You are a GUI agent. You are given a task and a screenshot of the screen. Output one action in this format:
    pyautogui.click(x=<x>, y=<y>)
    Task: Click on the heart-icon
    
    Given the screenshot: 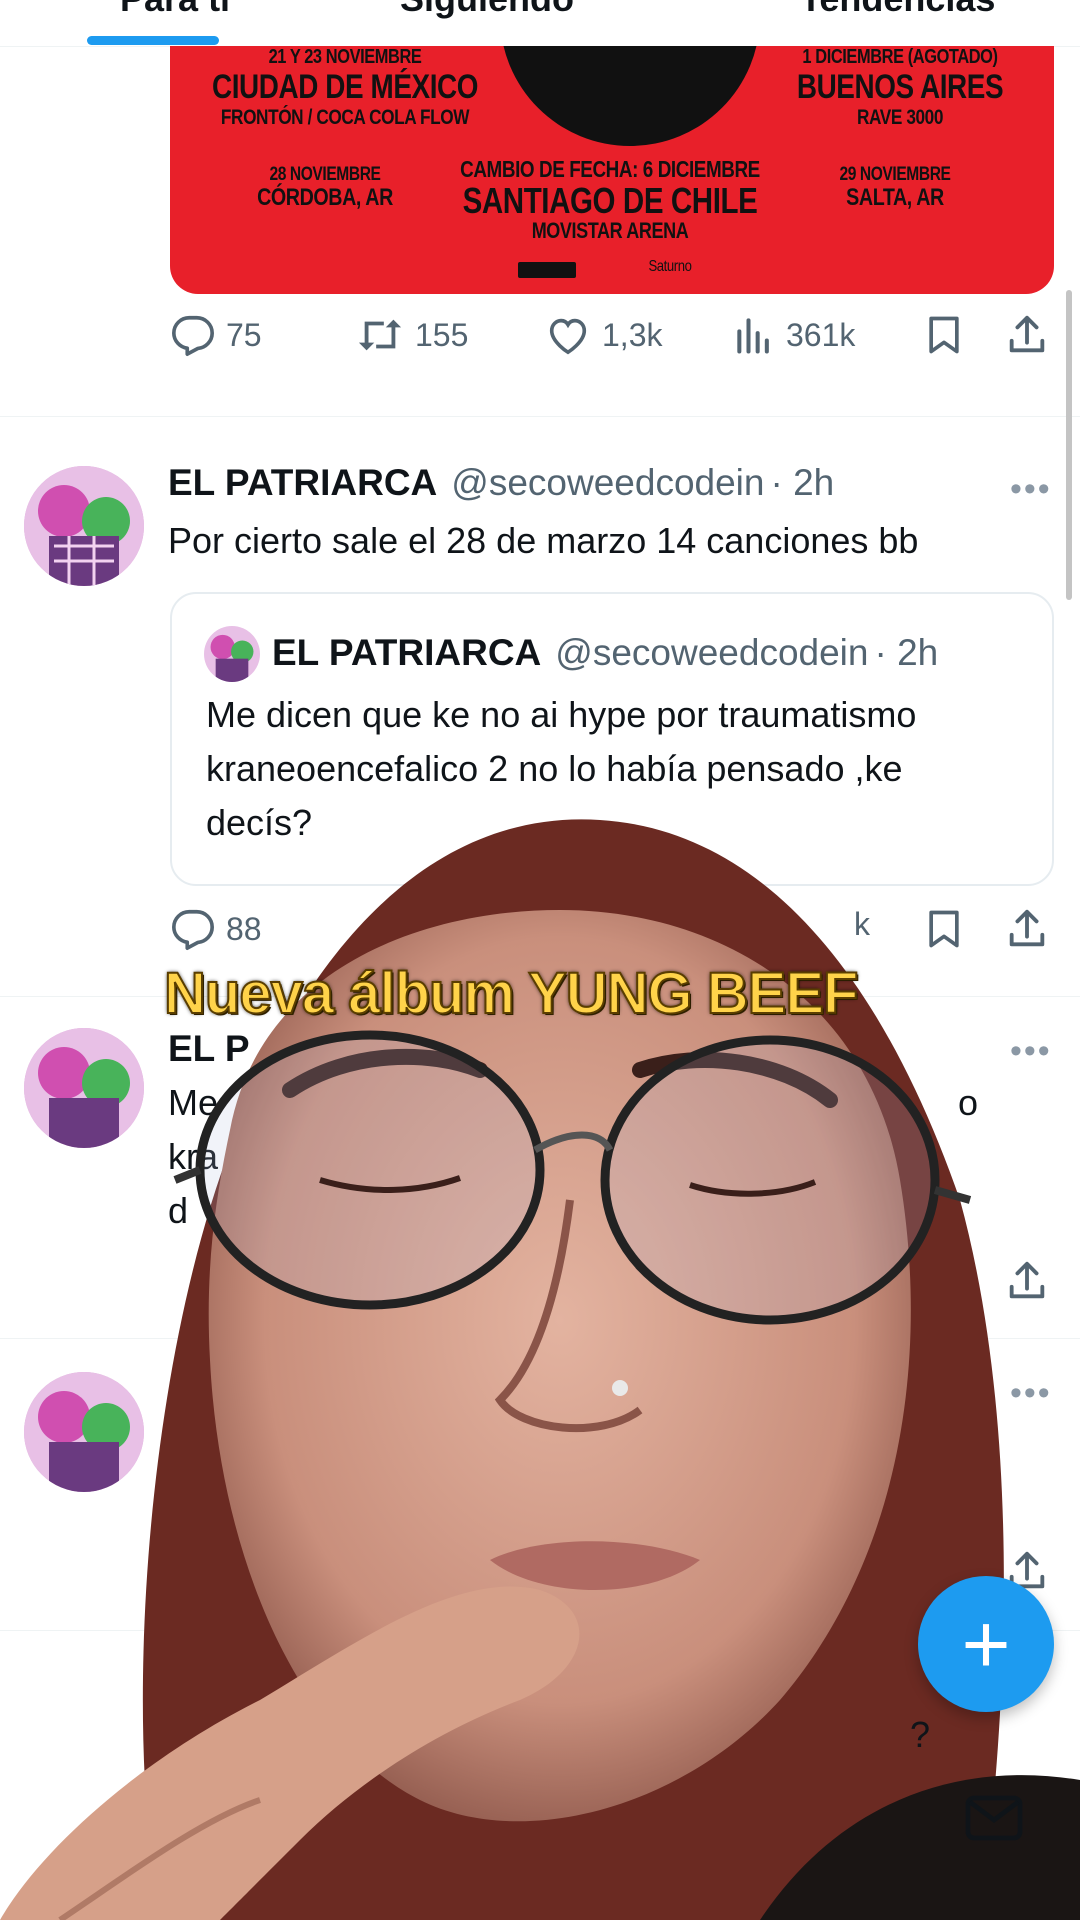 What is the action you would take?
    pyautogui.click(x=568, y=336)
    